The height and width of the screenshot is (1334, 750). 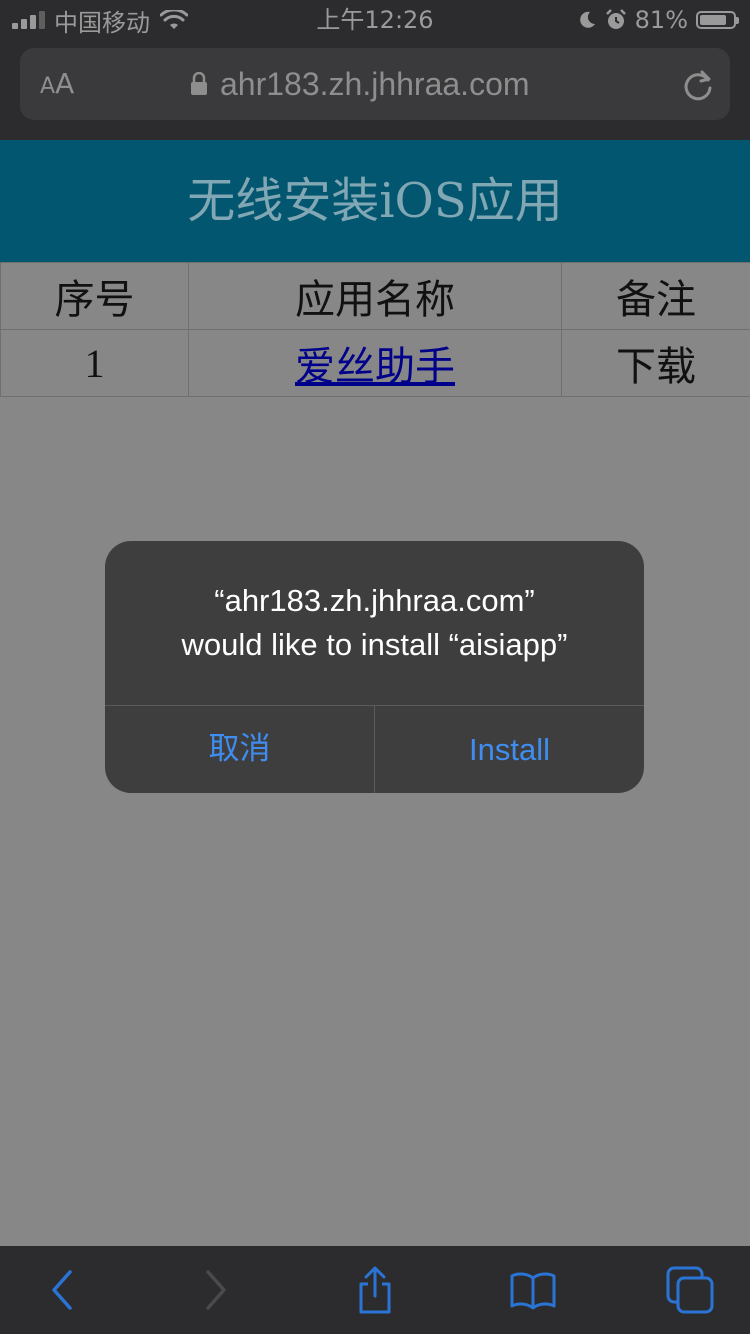 What do you see at coordinates (615, 19) in the screenshot?
I see `alarm-clock-icon` at bounding box center [615, 19].